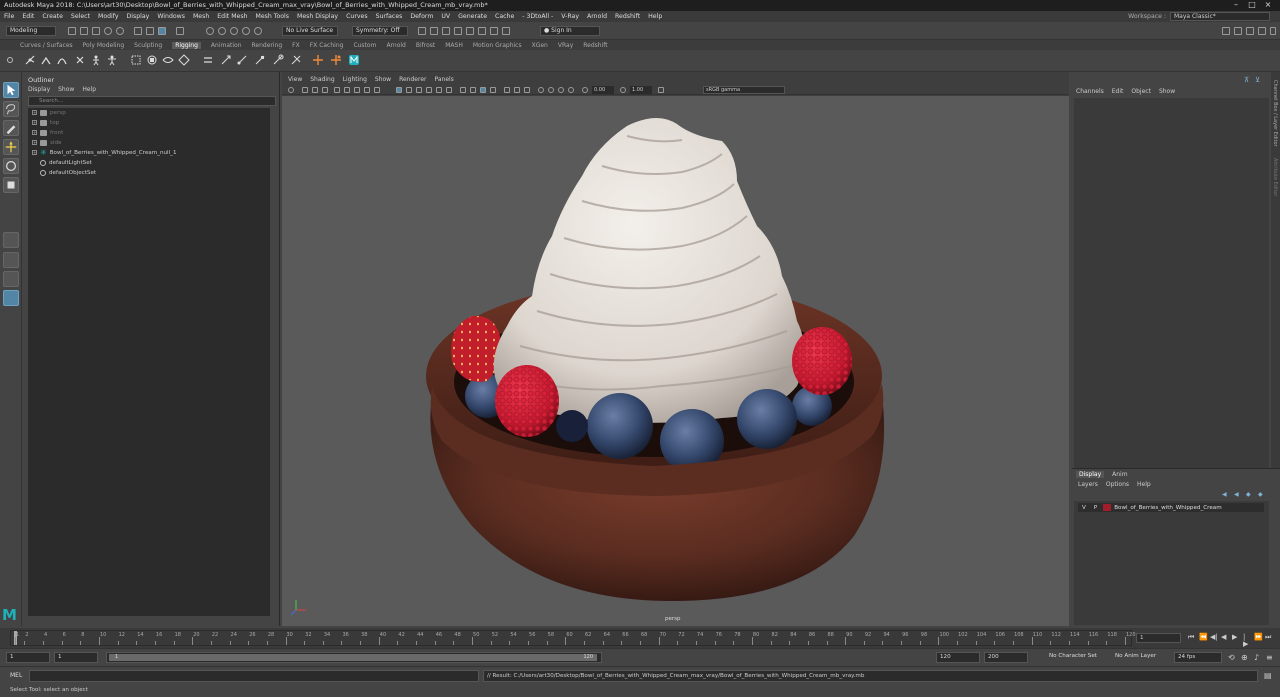  What do you see at coordinates (66, 162) in the screenshot?
I see `outliner-item-default-light-set: defaultLightSet` at bounding box center [66, 162].